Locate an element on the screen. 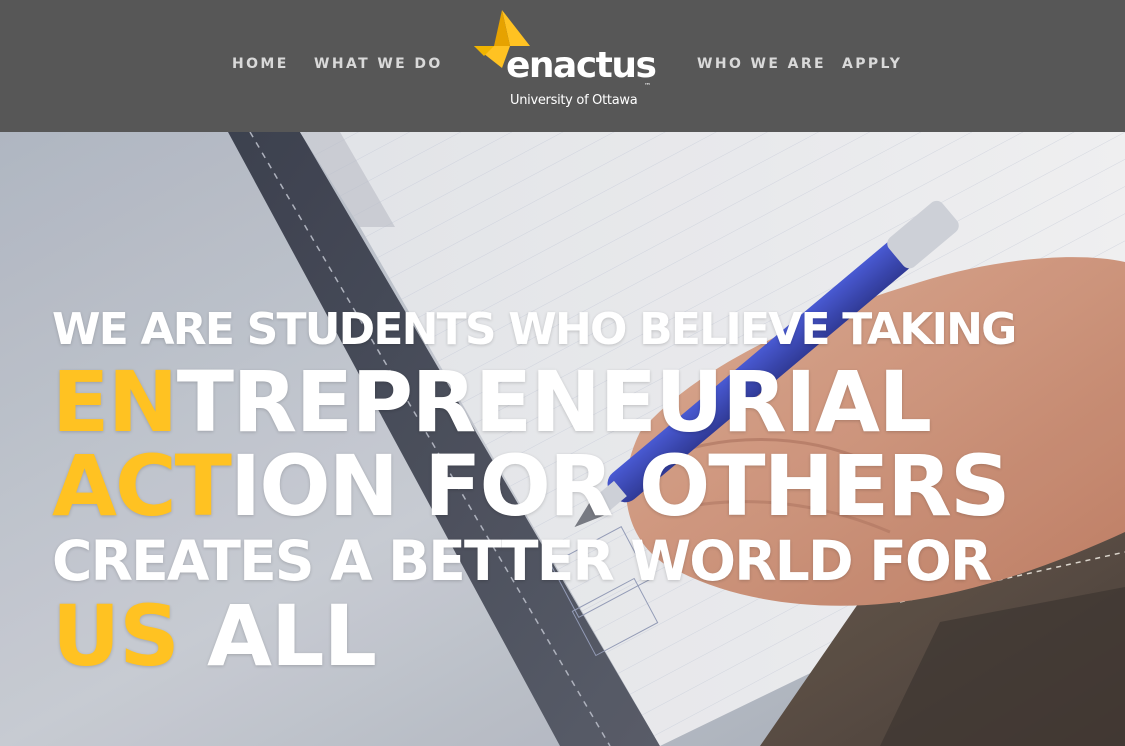 Image resolution: width=1125 pixels, height=746 pixels. nav-apply-link: APPLY is located at coordinates (872, 64).